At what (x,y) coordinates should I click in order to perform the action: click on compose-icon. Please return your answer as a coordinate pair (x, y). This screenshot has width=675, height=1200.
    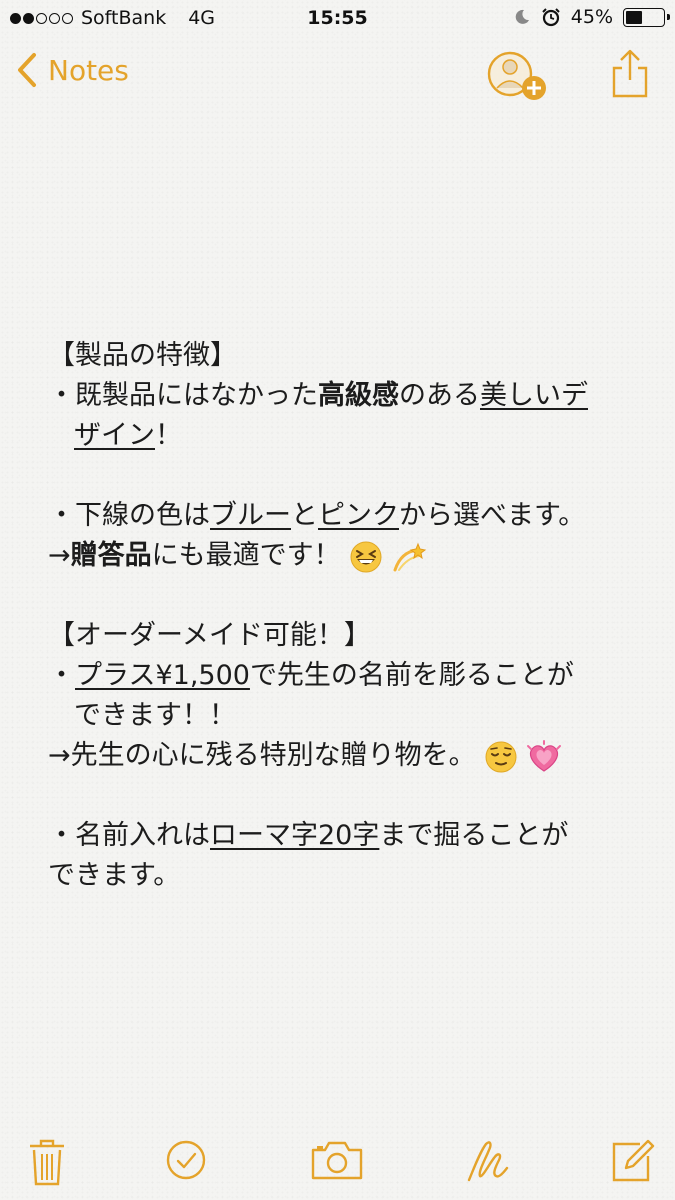
    Looking at the image, I should click on (633, 1160).